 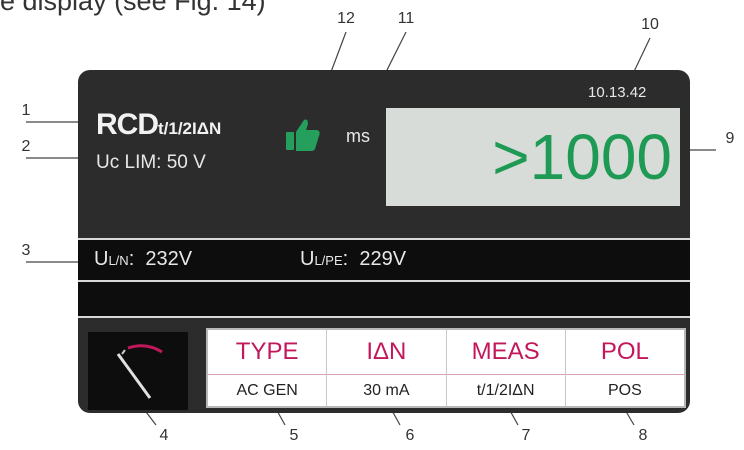 What do you see at coordinates (358, 136) in the screenshot?
I see `result-unit: ms` at bounding box center [358, 136].